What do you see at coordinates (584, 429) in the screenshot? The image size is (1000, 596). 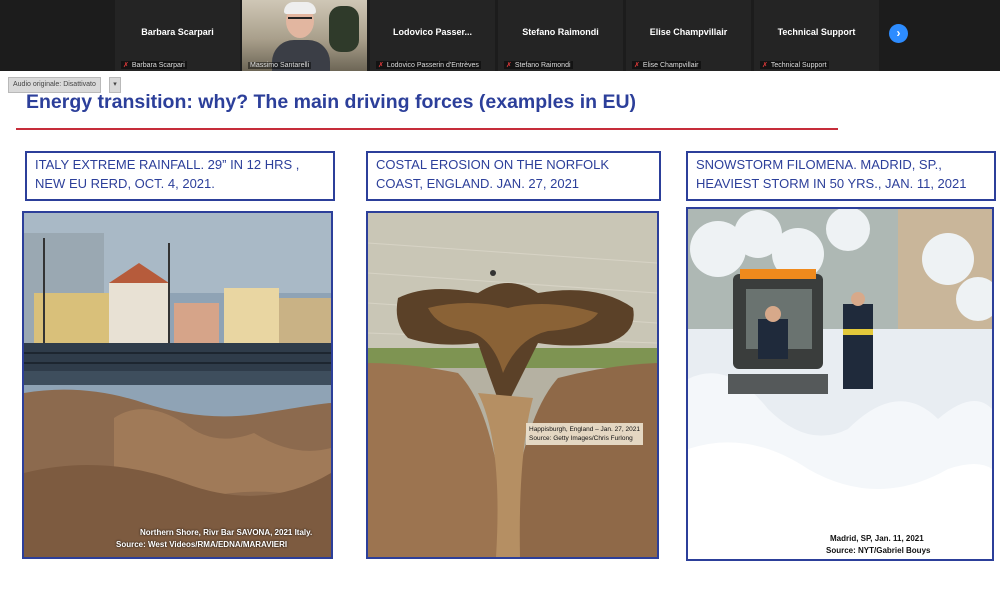 I see `label-line: Happisburgh, England – Jan. 27, 2021` at bounding box center [584, 429].